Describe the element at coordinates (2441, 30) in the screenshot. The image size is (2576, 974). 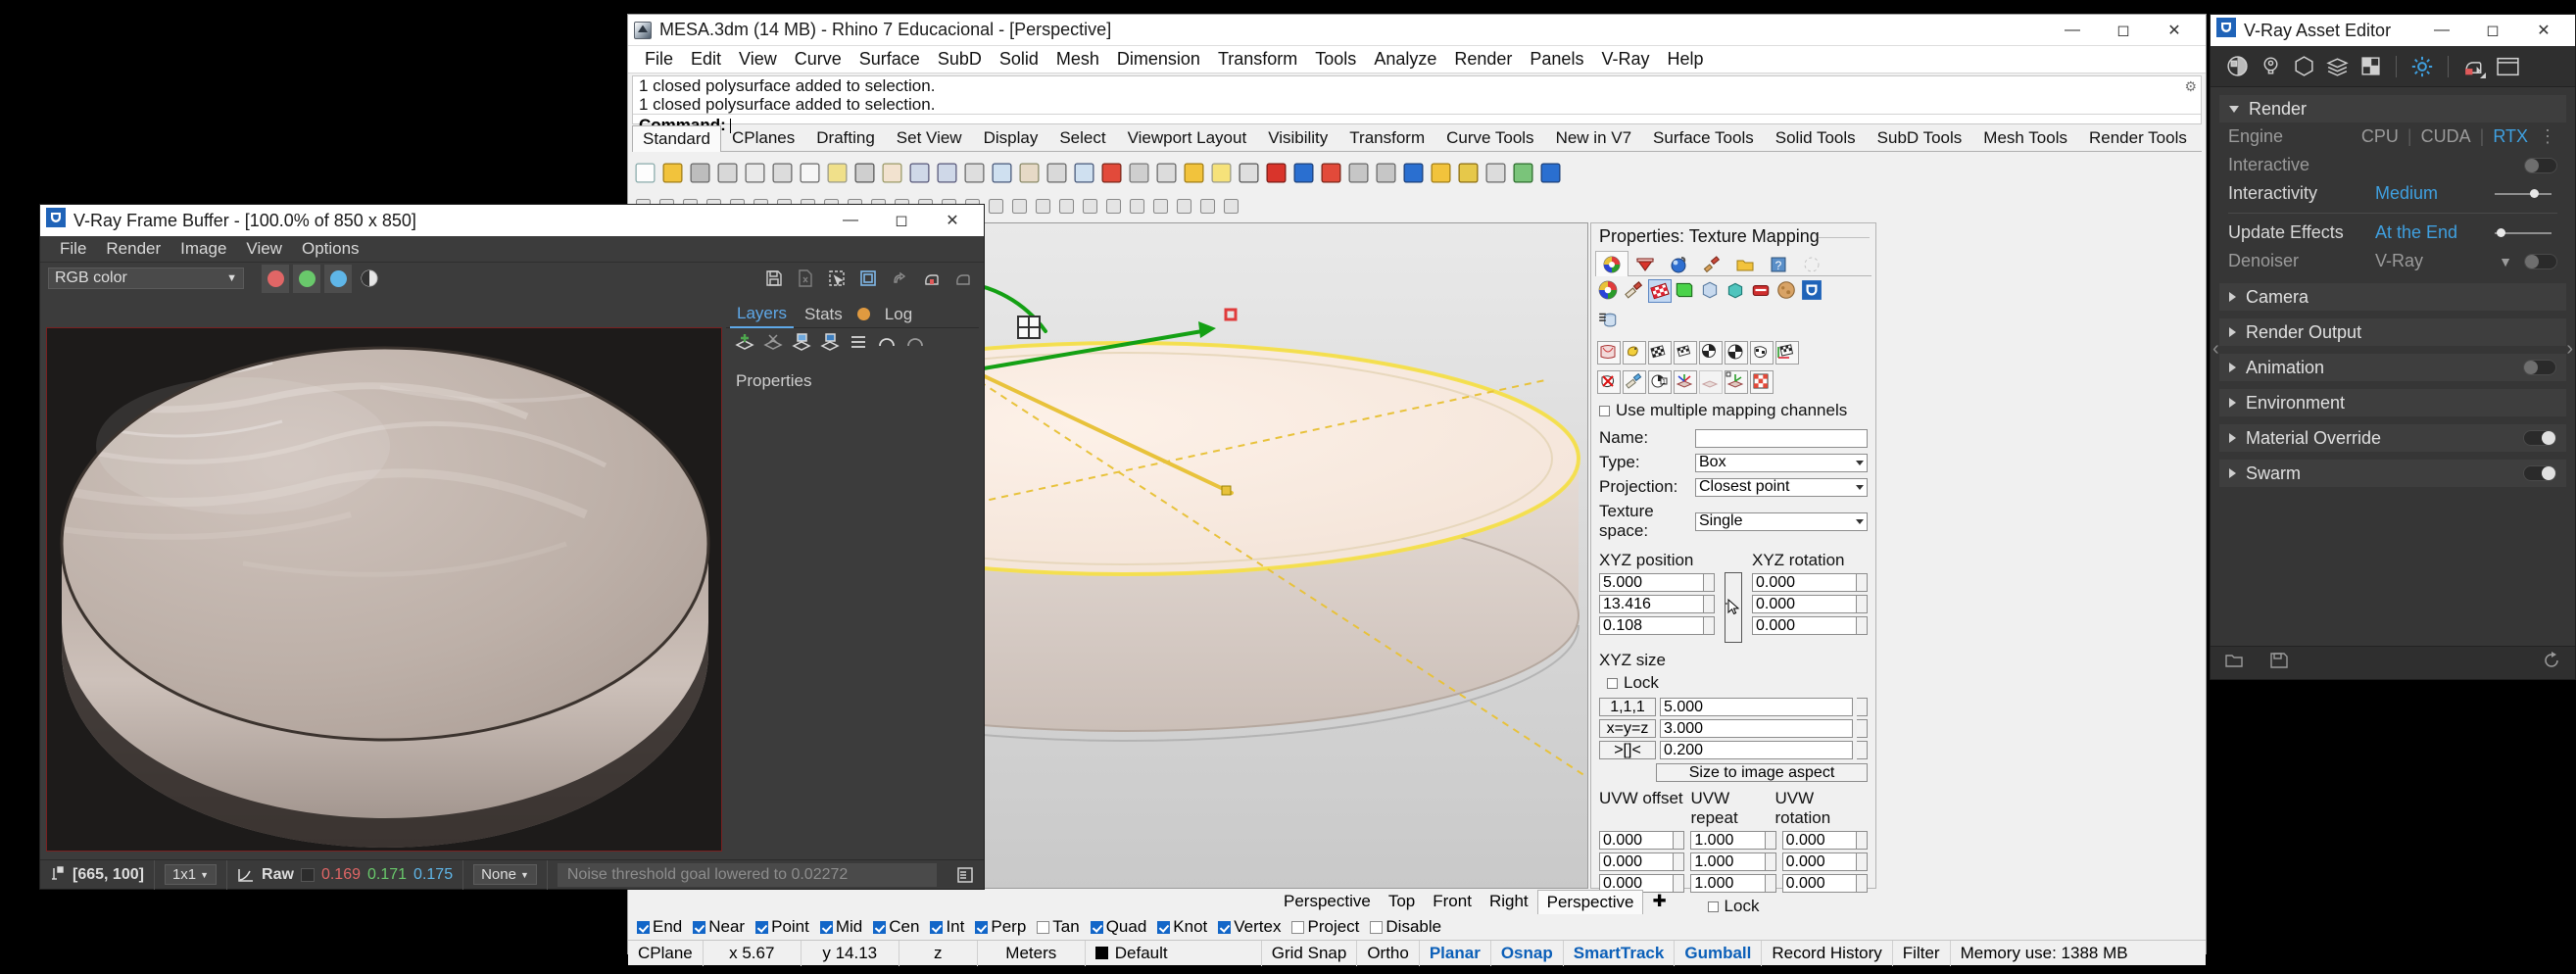
I see `vray-minimize-button: —` at that location.